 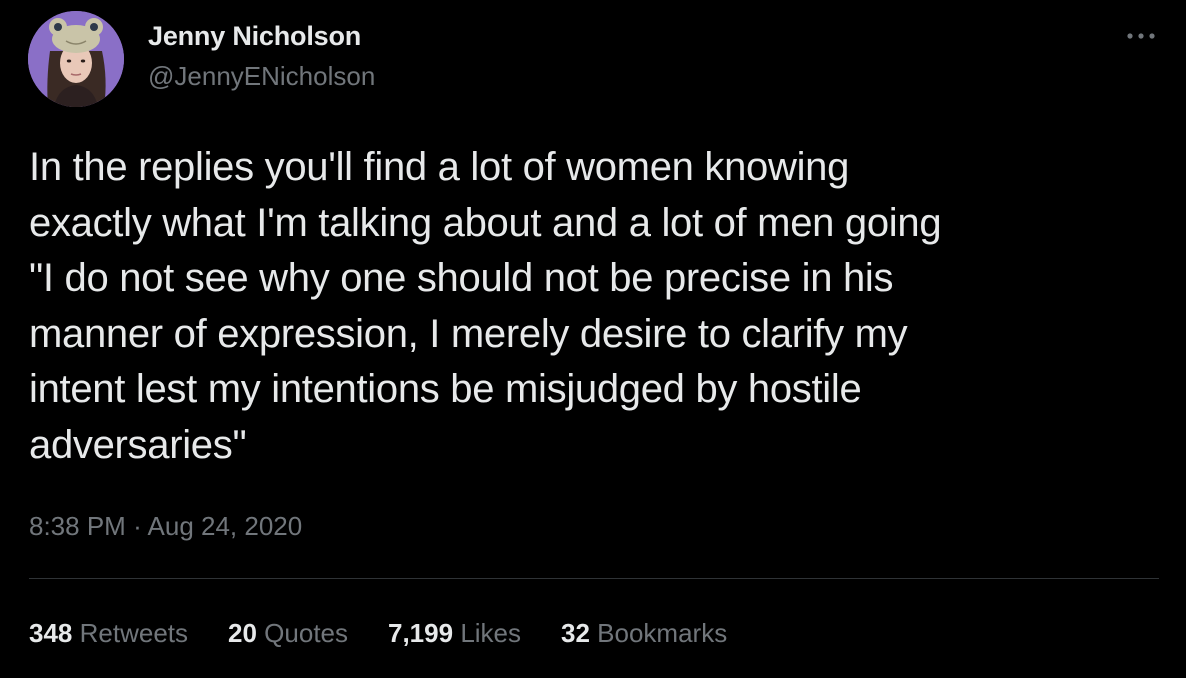 I want to click on bookmarks-label: Bookmarks, so click(x=662, y=633).